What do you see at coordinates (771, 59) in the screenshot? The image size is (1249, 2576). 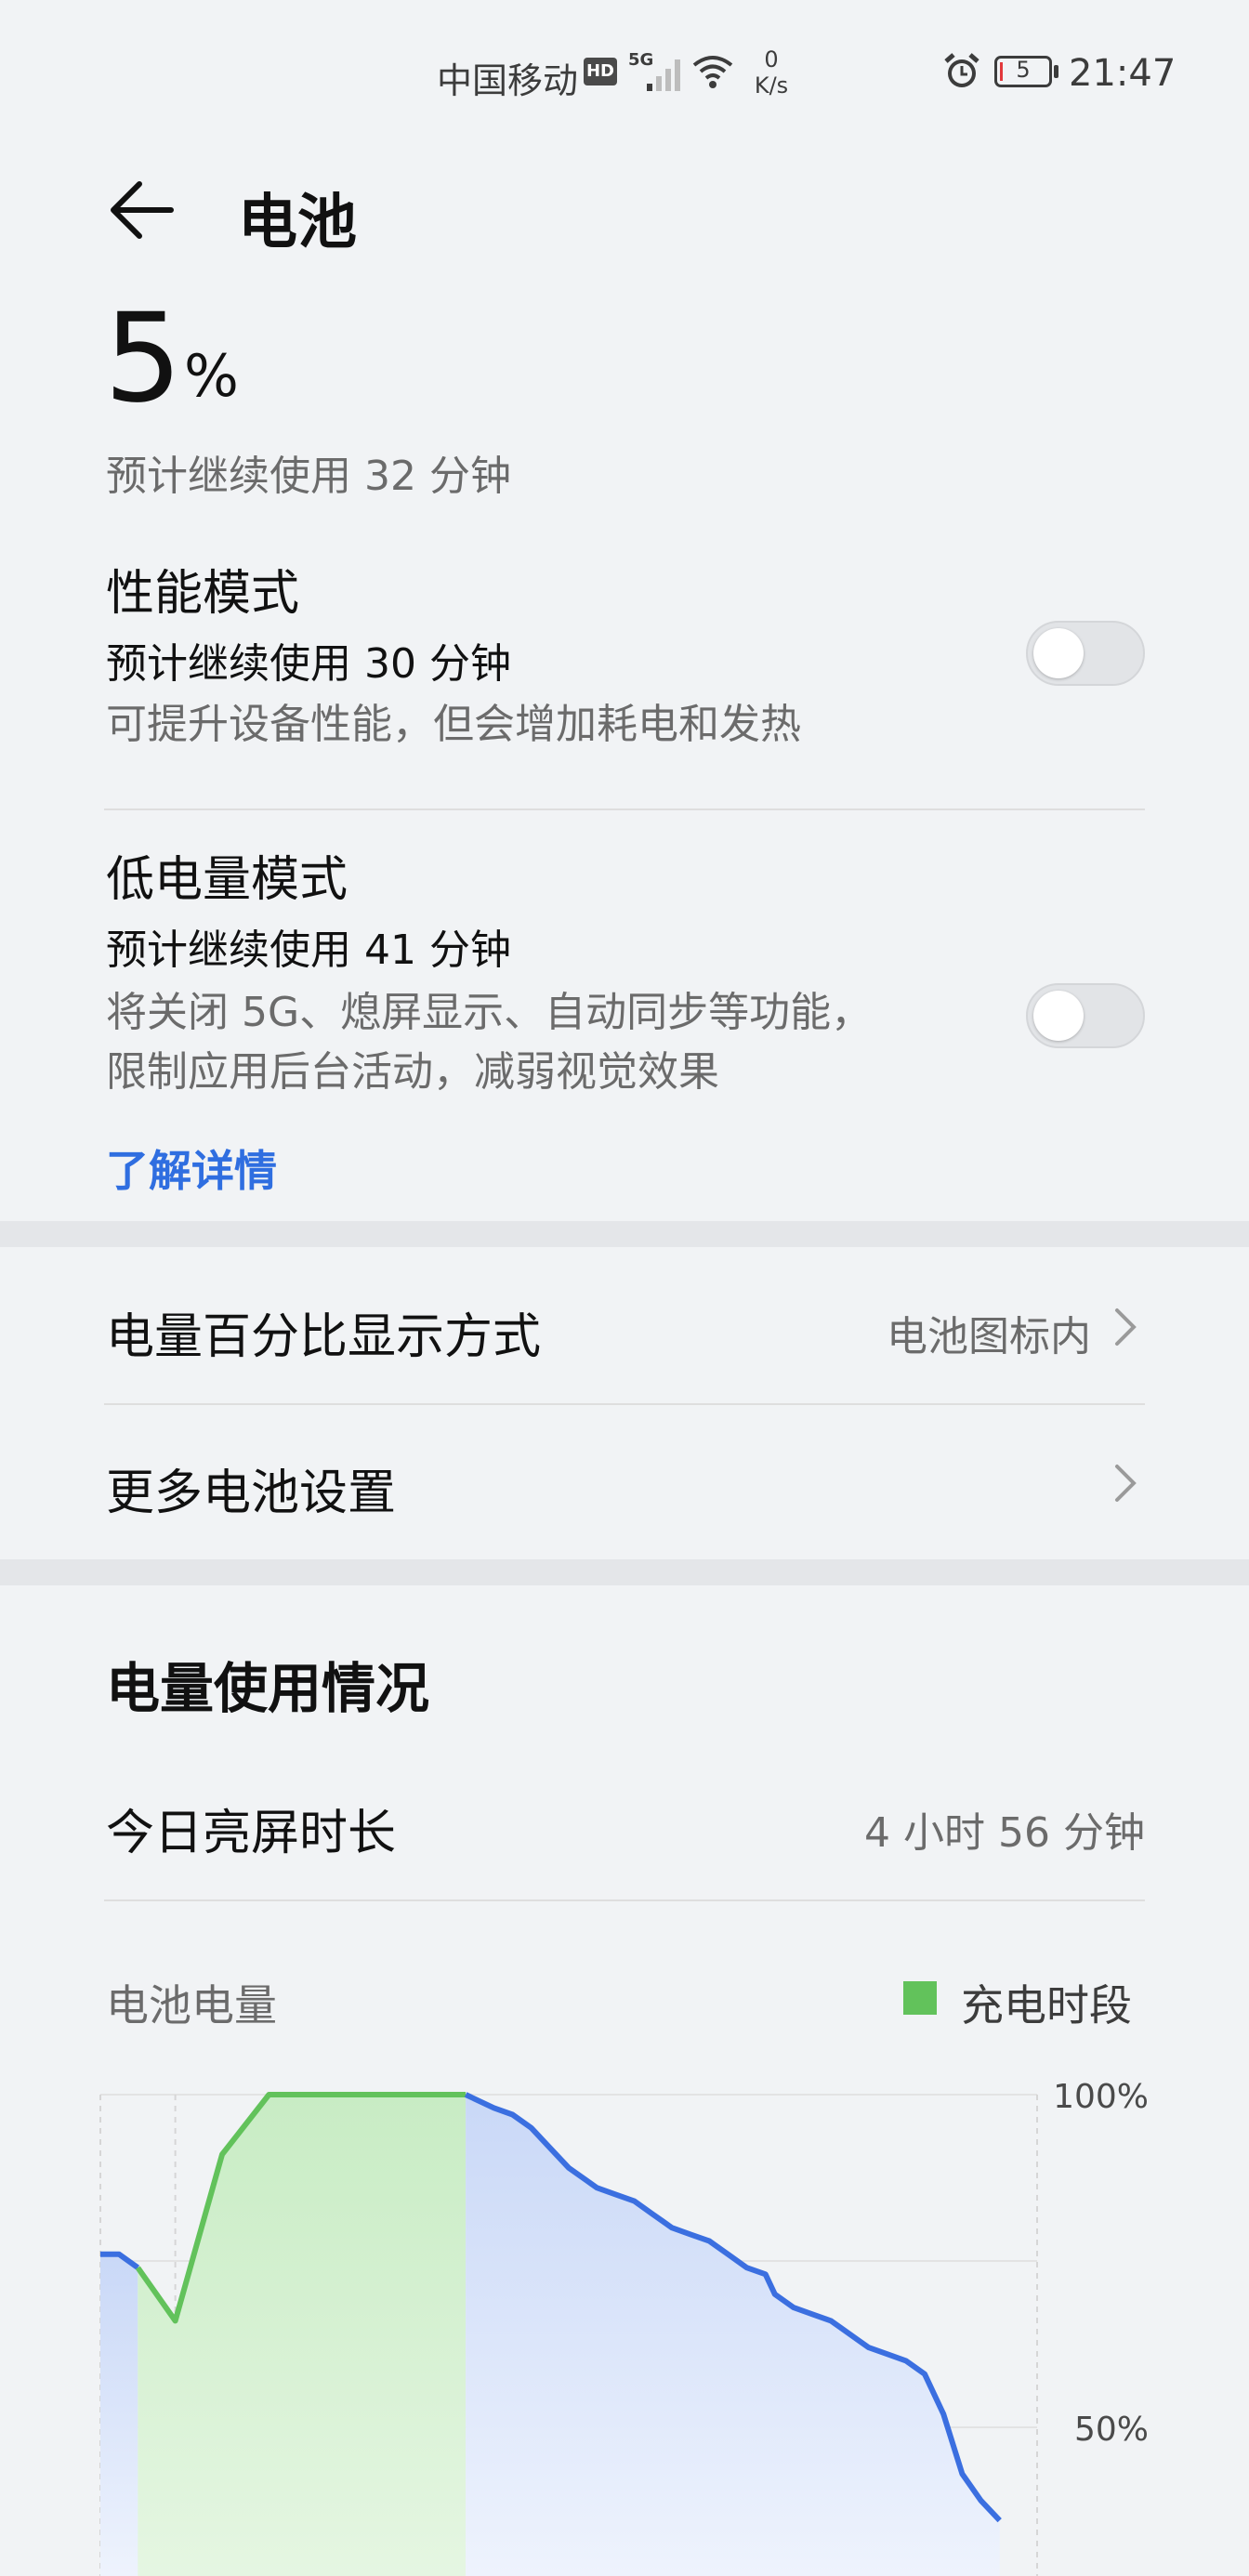 I see `net-speed-value: 0` at bounding box center [771, 59].